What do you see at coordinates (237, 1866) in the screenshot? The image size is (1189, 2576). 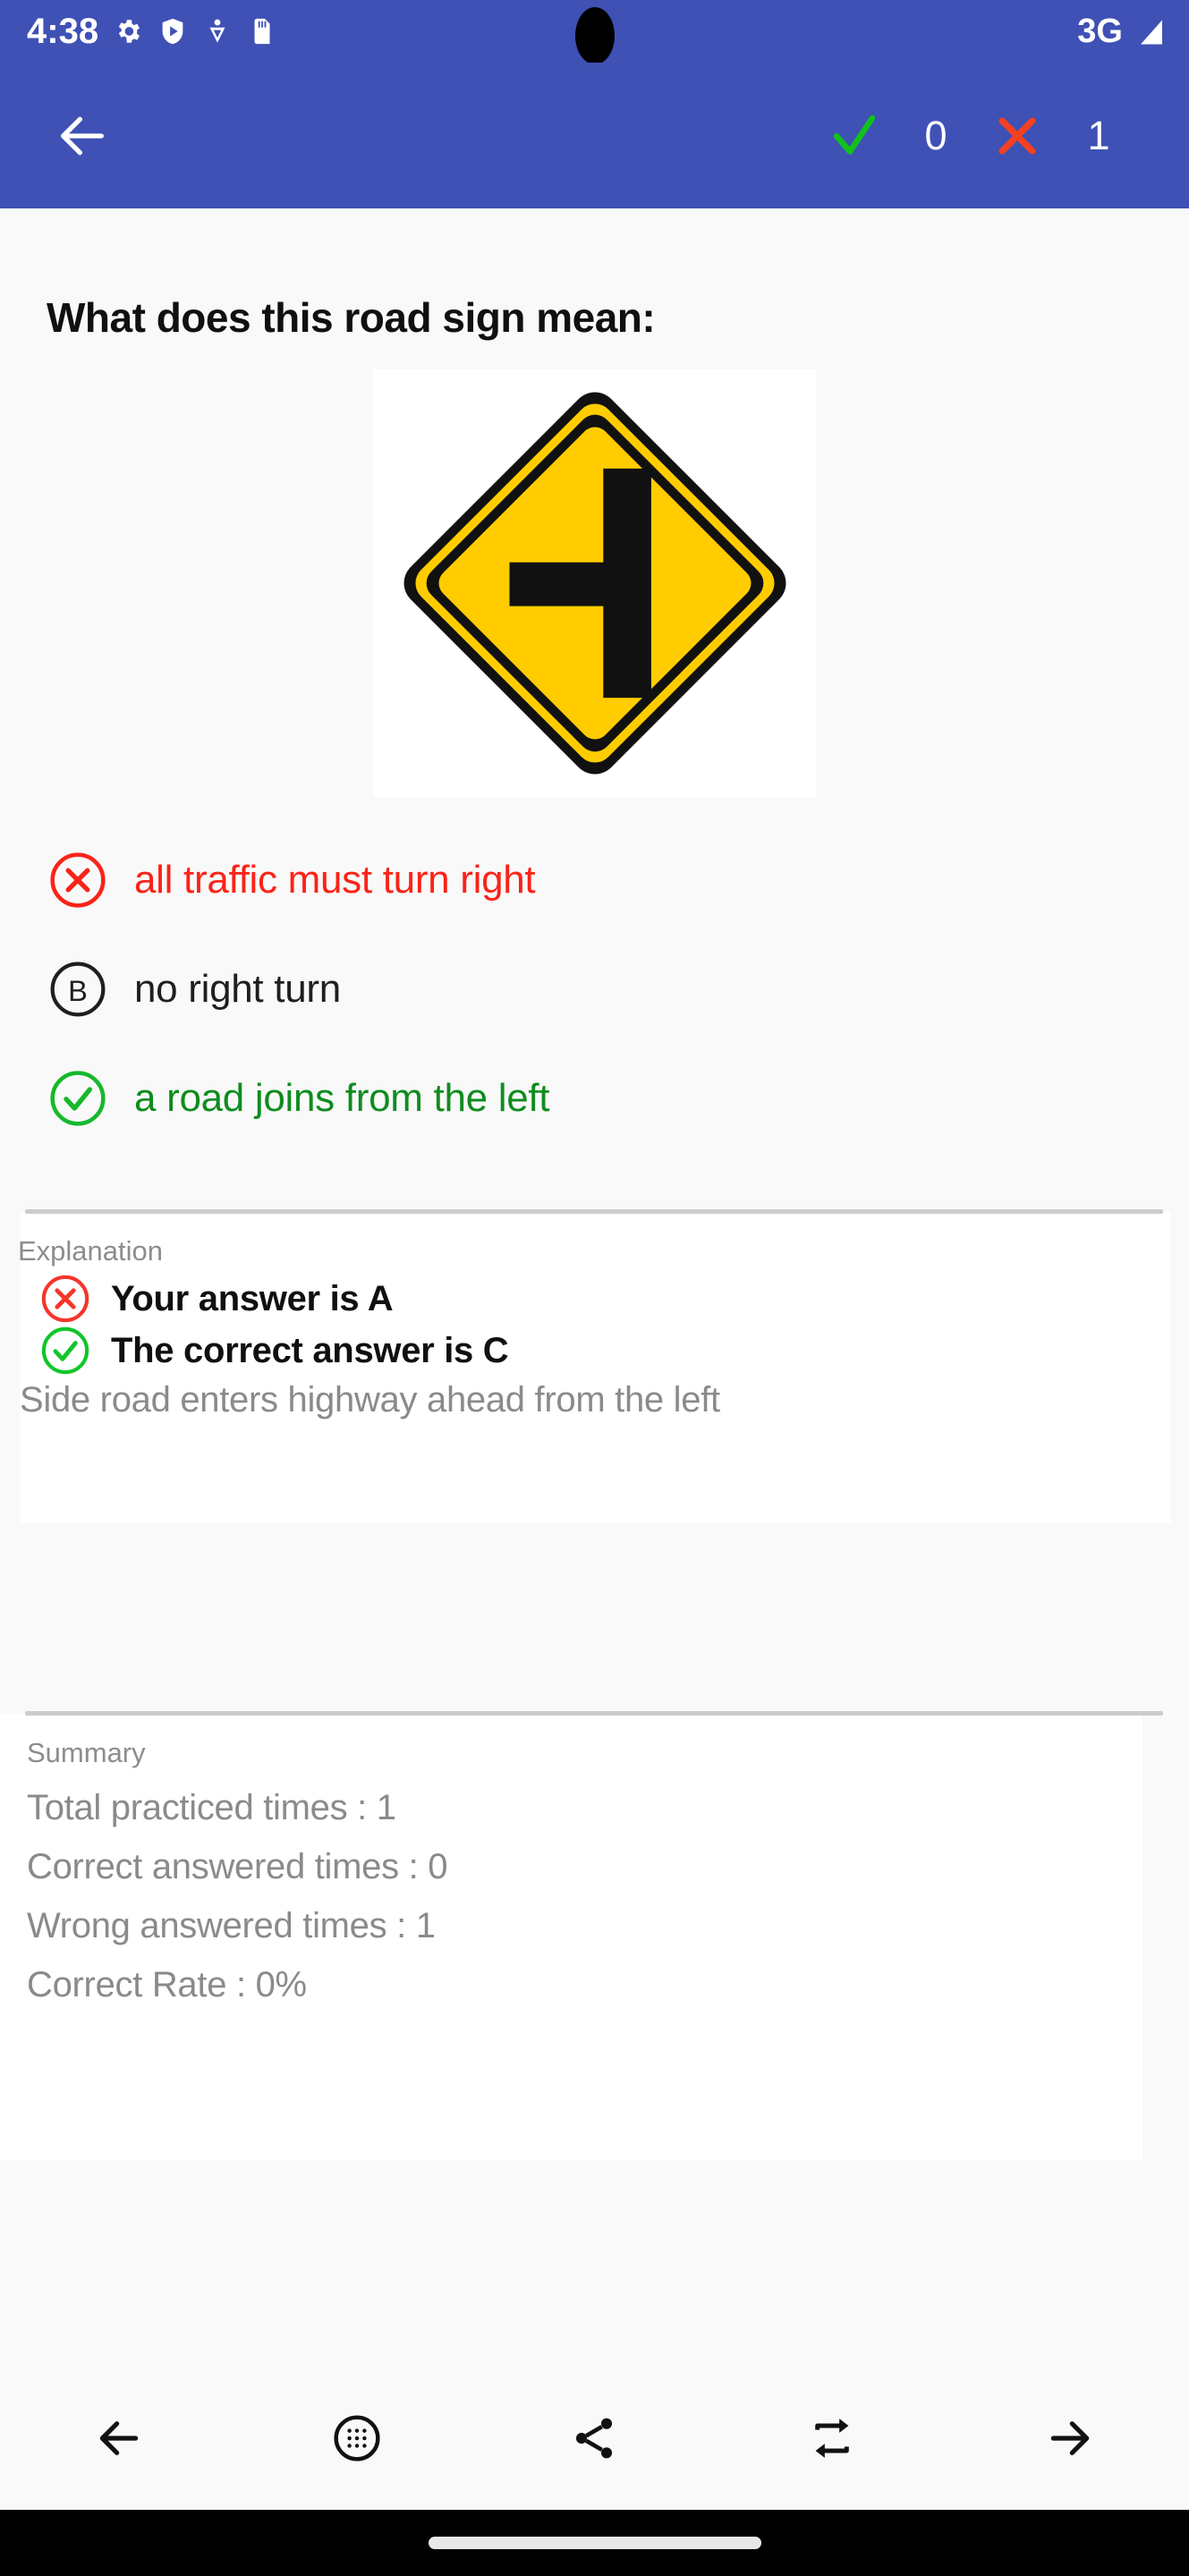 I see `list-item: Correct answered times : 0` at bounding box center [237, 1866].